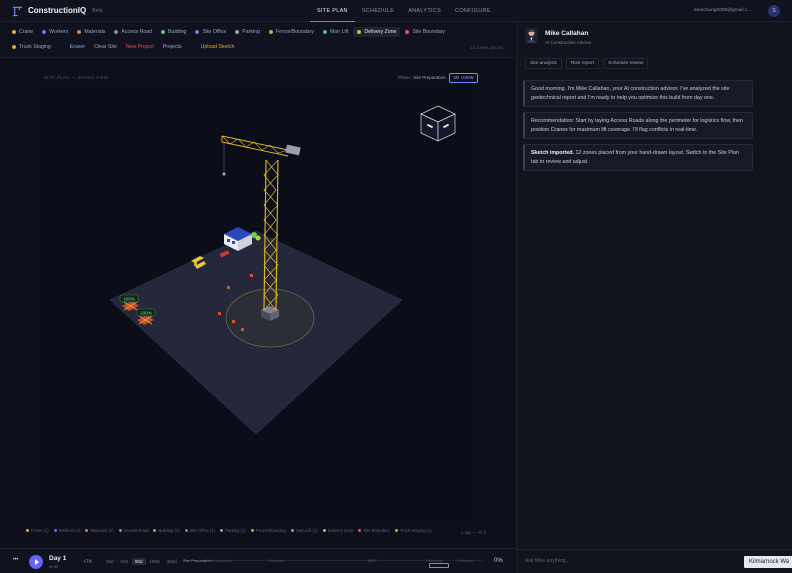 Image resolution: width=792 pixels, height=573 pixels. Describe the element at coordinates (31, 47) in the screenshot. I see `tool-truck-staging: Truck Staging` at that location.